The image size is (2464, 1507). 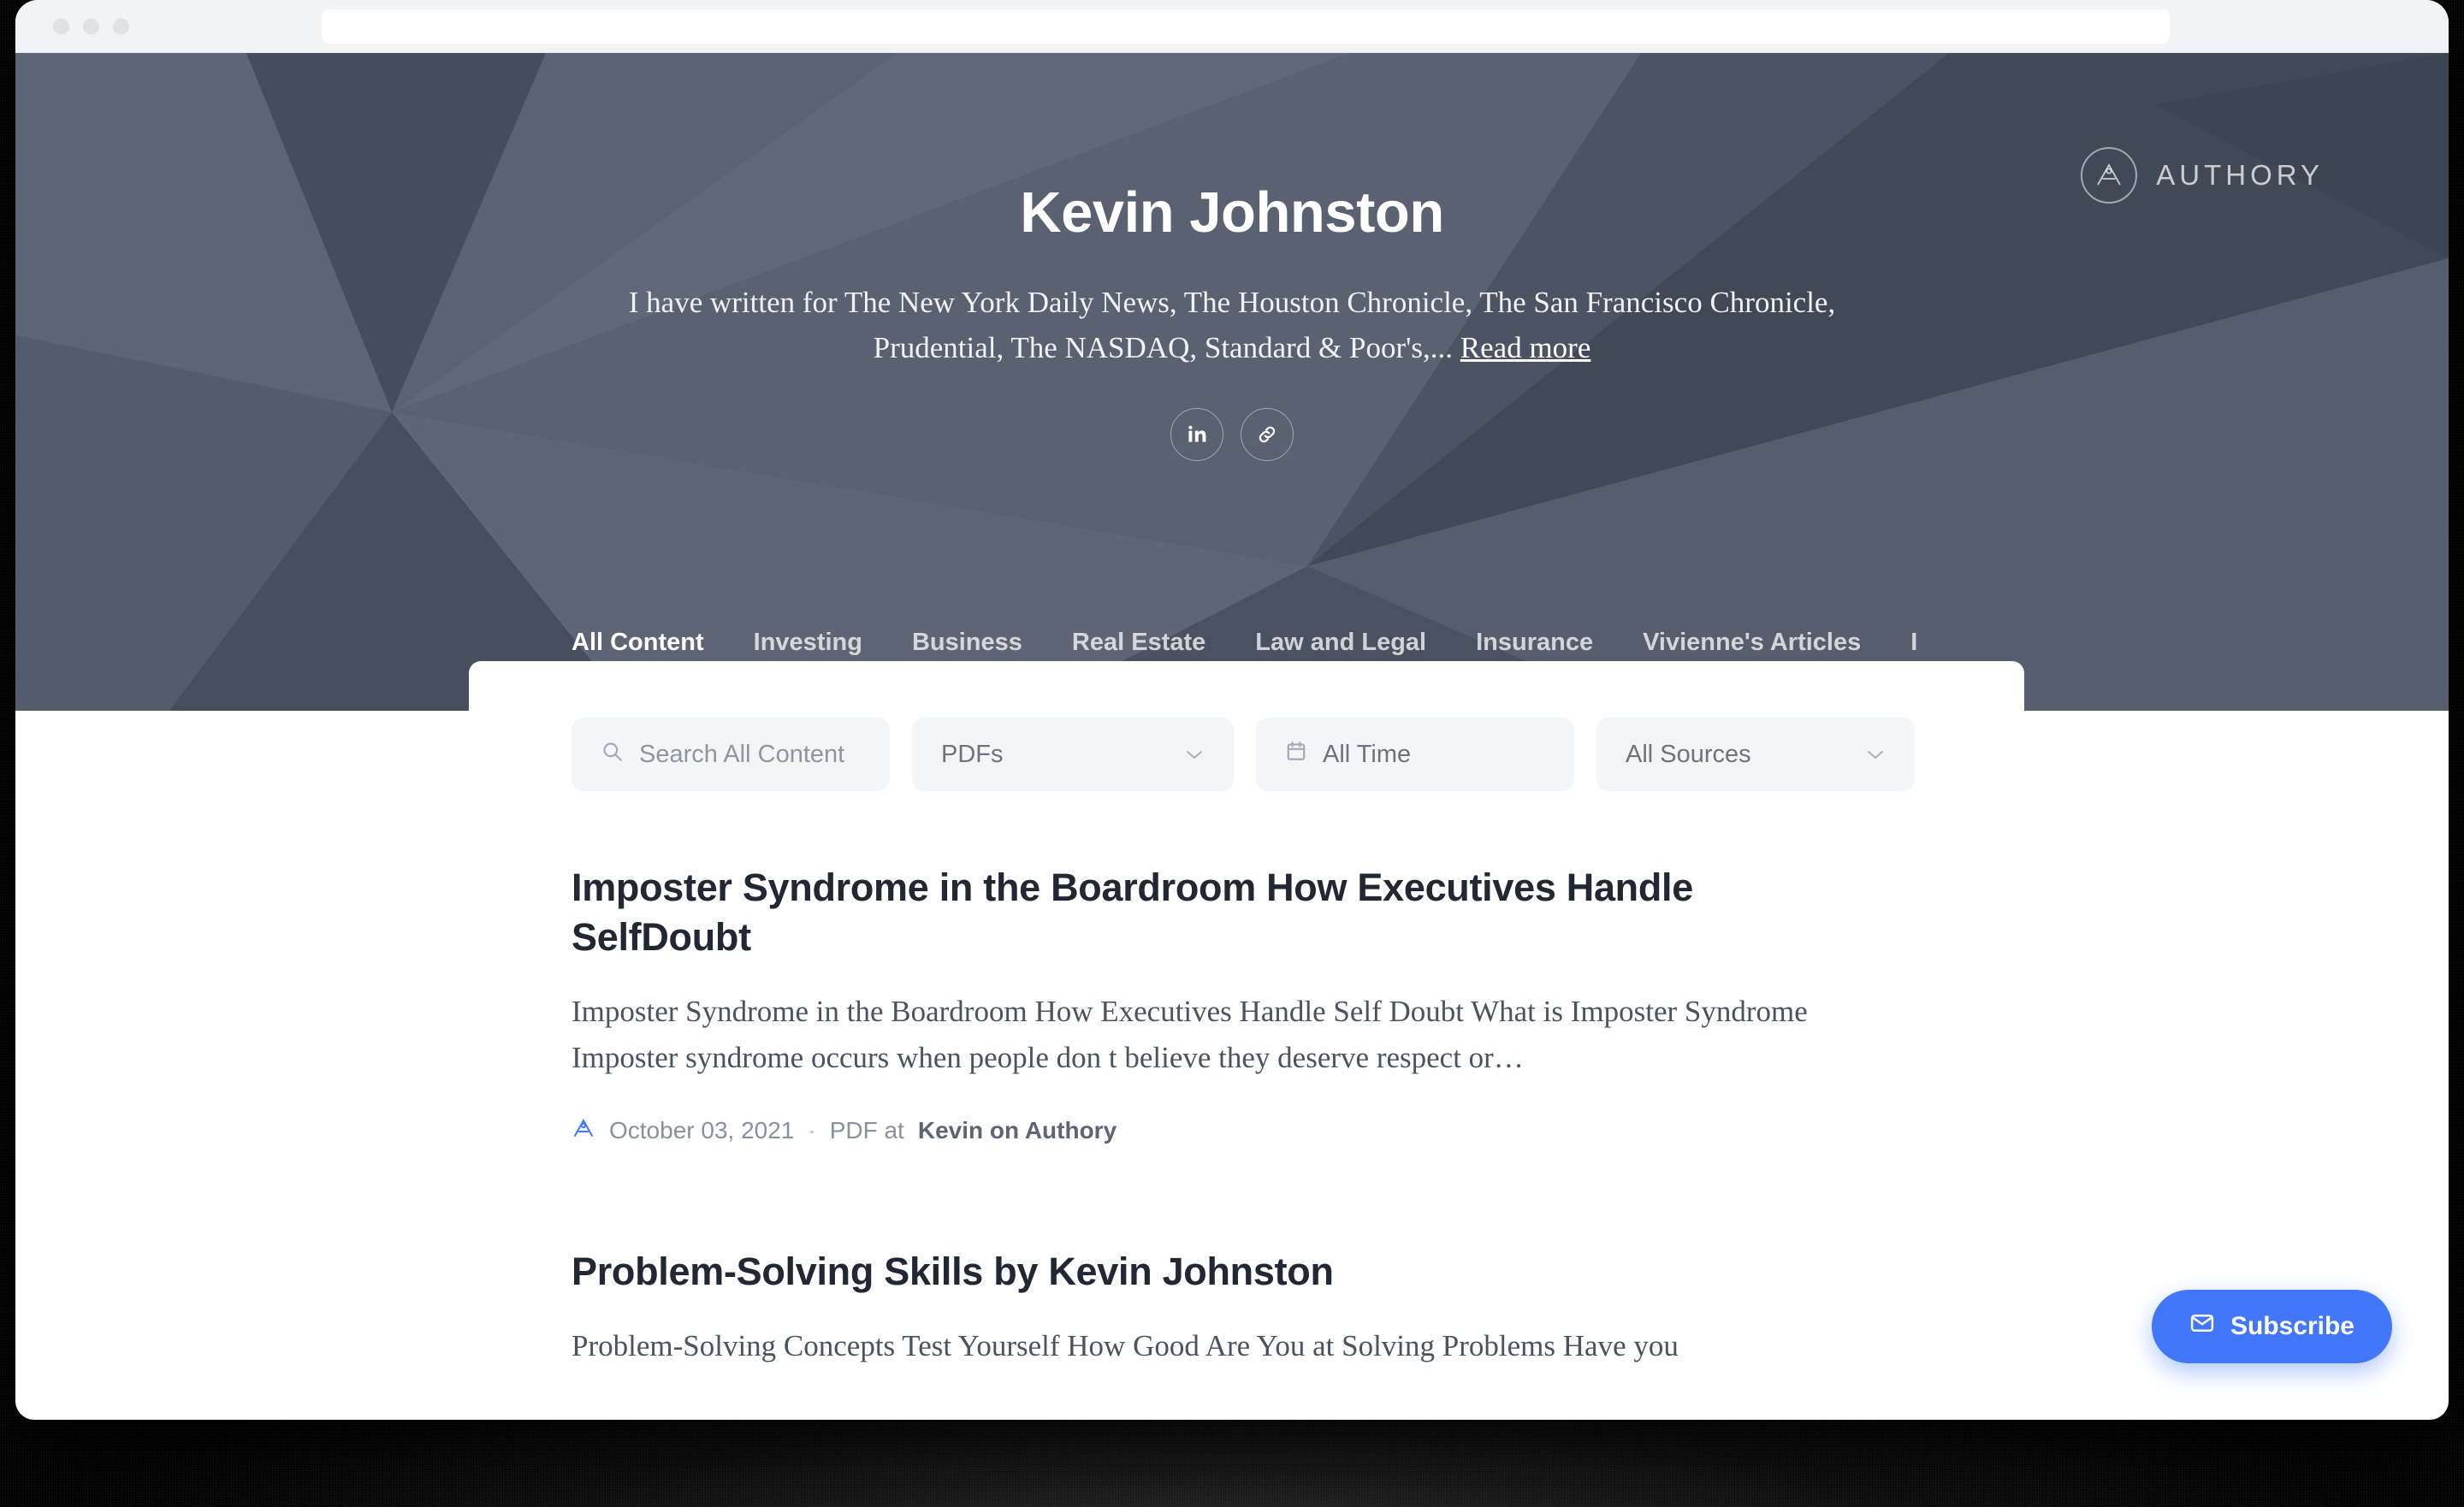 I want to click on time-range-dropdown: All Time, so click(x=1415, y=754).